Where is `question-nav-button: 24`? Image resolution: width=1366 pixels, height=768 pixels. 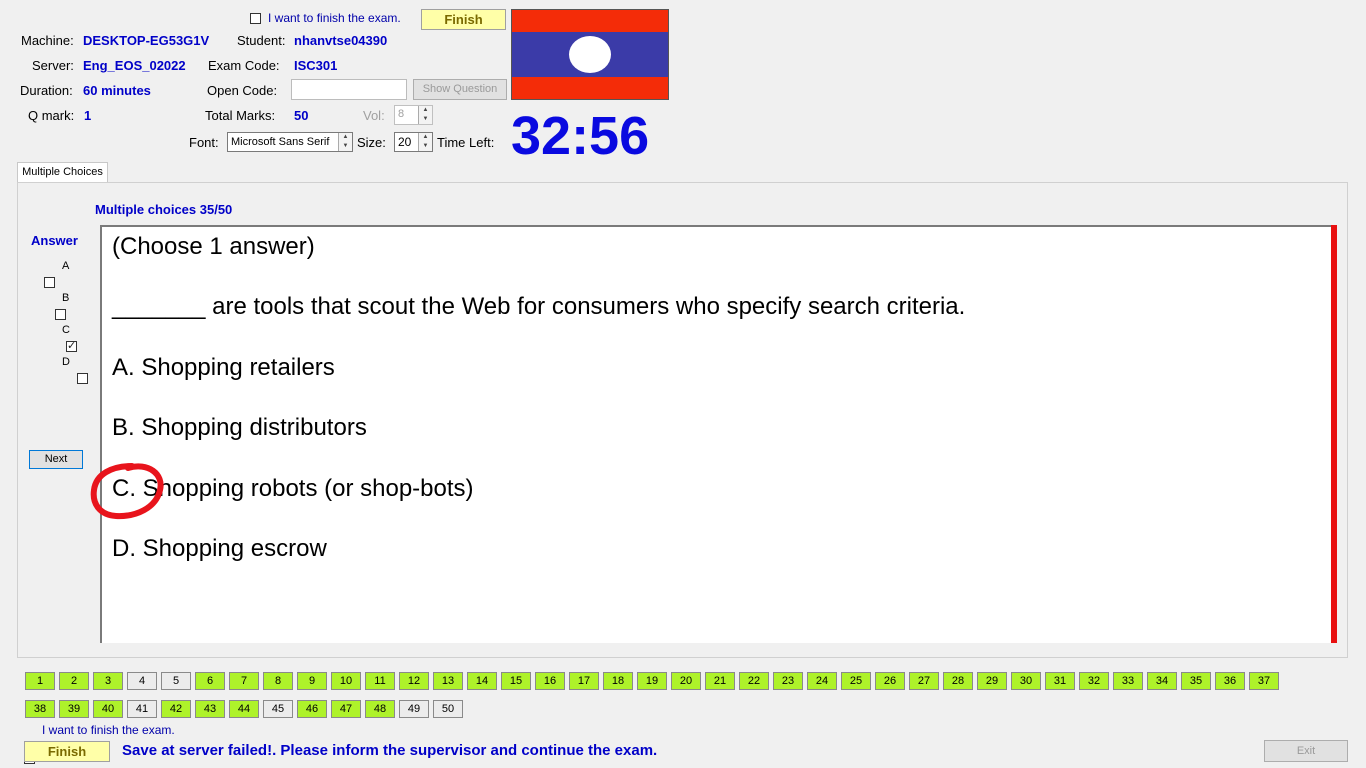 question-nav-button: 24 is located at coordinates (822, 681).